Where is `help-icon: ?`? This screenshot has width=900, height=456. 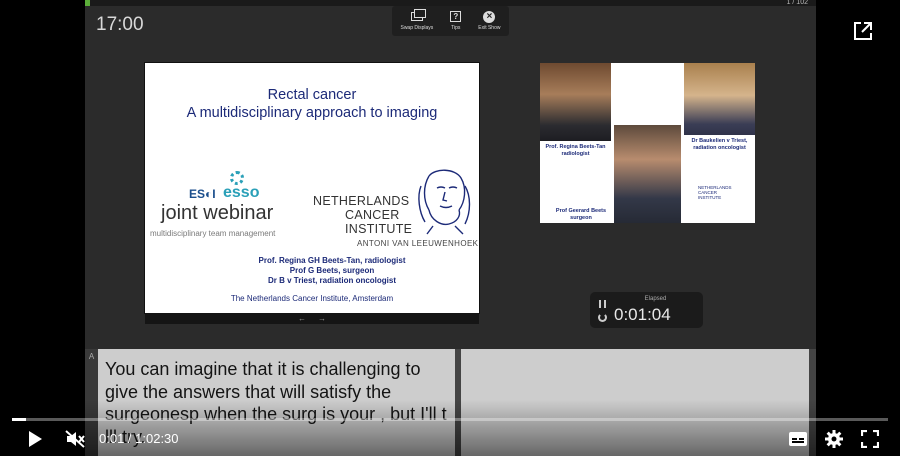
help-icon: ? is located at coordinates (456, 16).